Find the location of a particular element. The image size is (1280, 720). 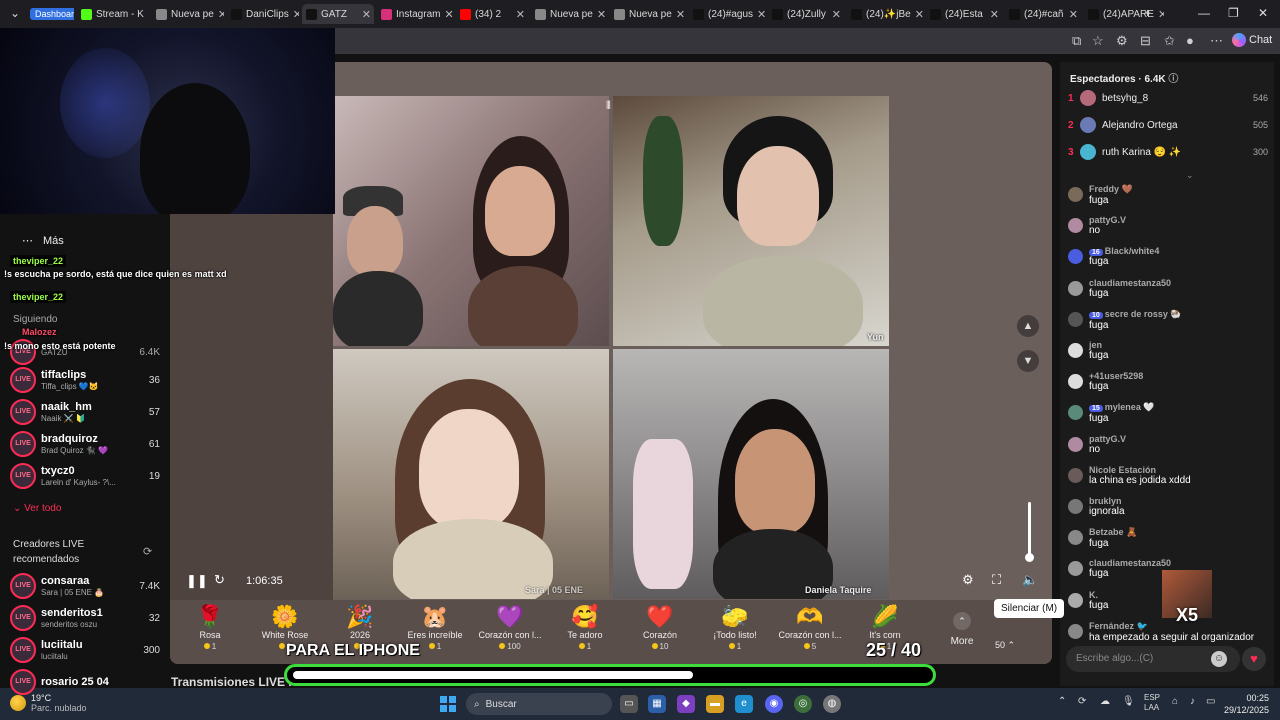

close-window-icon: ✕ is located at coordinates (1263, 13).